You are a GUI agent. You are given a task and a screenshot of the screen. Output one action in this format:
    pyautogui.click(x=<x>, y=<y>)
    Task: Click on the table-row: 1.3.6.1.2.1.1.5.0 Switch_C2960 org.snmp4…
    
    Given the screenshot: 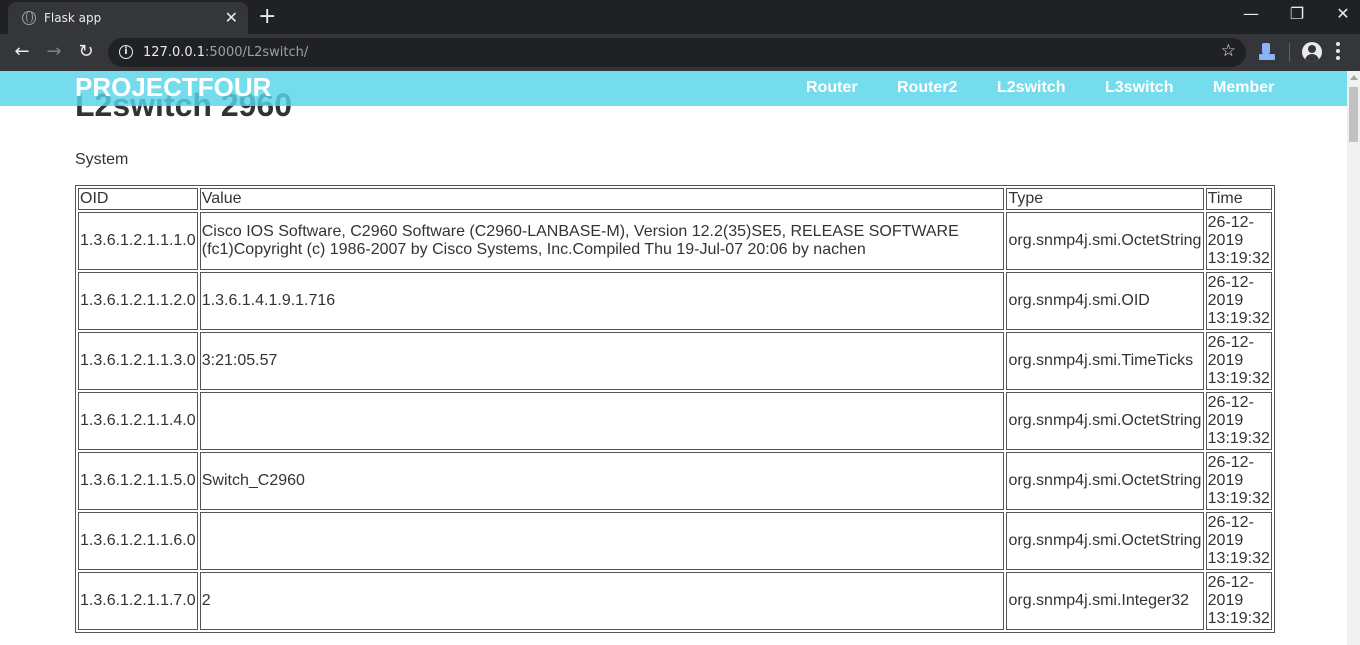 What is the action you would take?
    pyautogui.click(x=675, y=481)
    